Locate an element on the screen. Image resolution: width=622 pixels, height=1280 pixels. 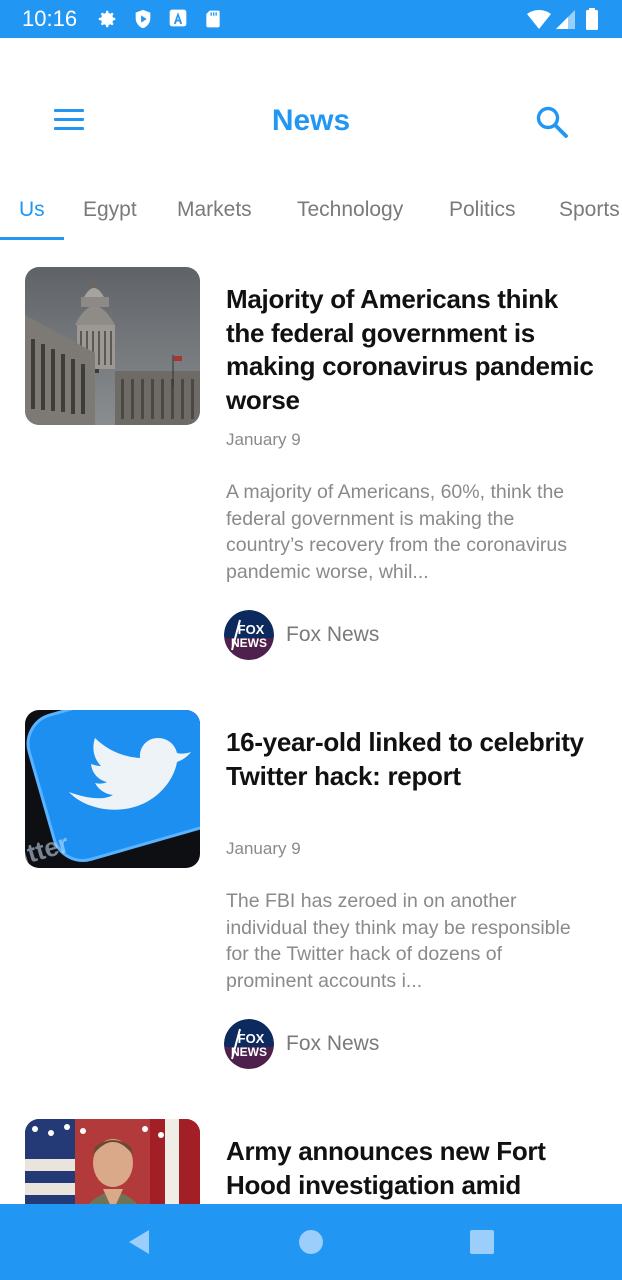
tab-sports: Sports is located at coordinates (589, 210).